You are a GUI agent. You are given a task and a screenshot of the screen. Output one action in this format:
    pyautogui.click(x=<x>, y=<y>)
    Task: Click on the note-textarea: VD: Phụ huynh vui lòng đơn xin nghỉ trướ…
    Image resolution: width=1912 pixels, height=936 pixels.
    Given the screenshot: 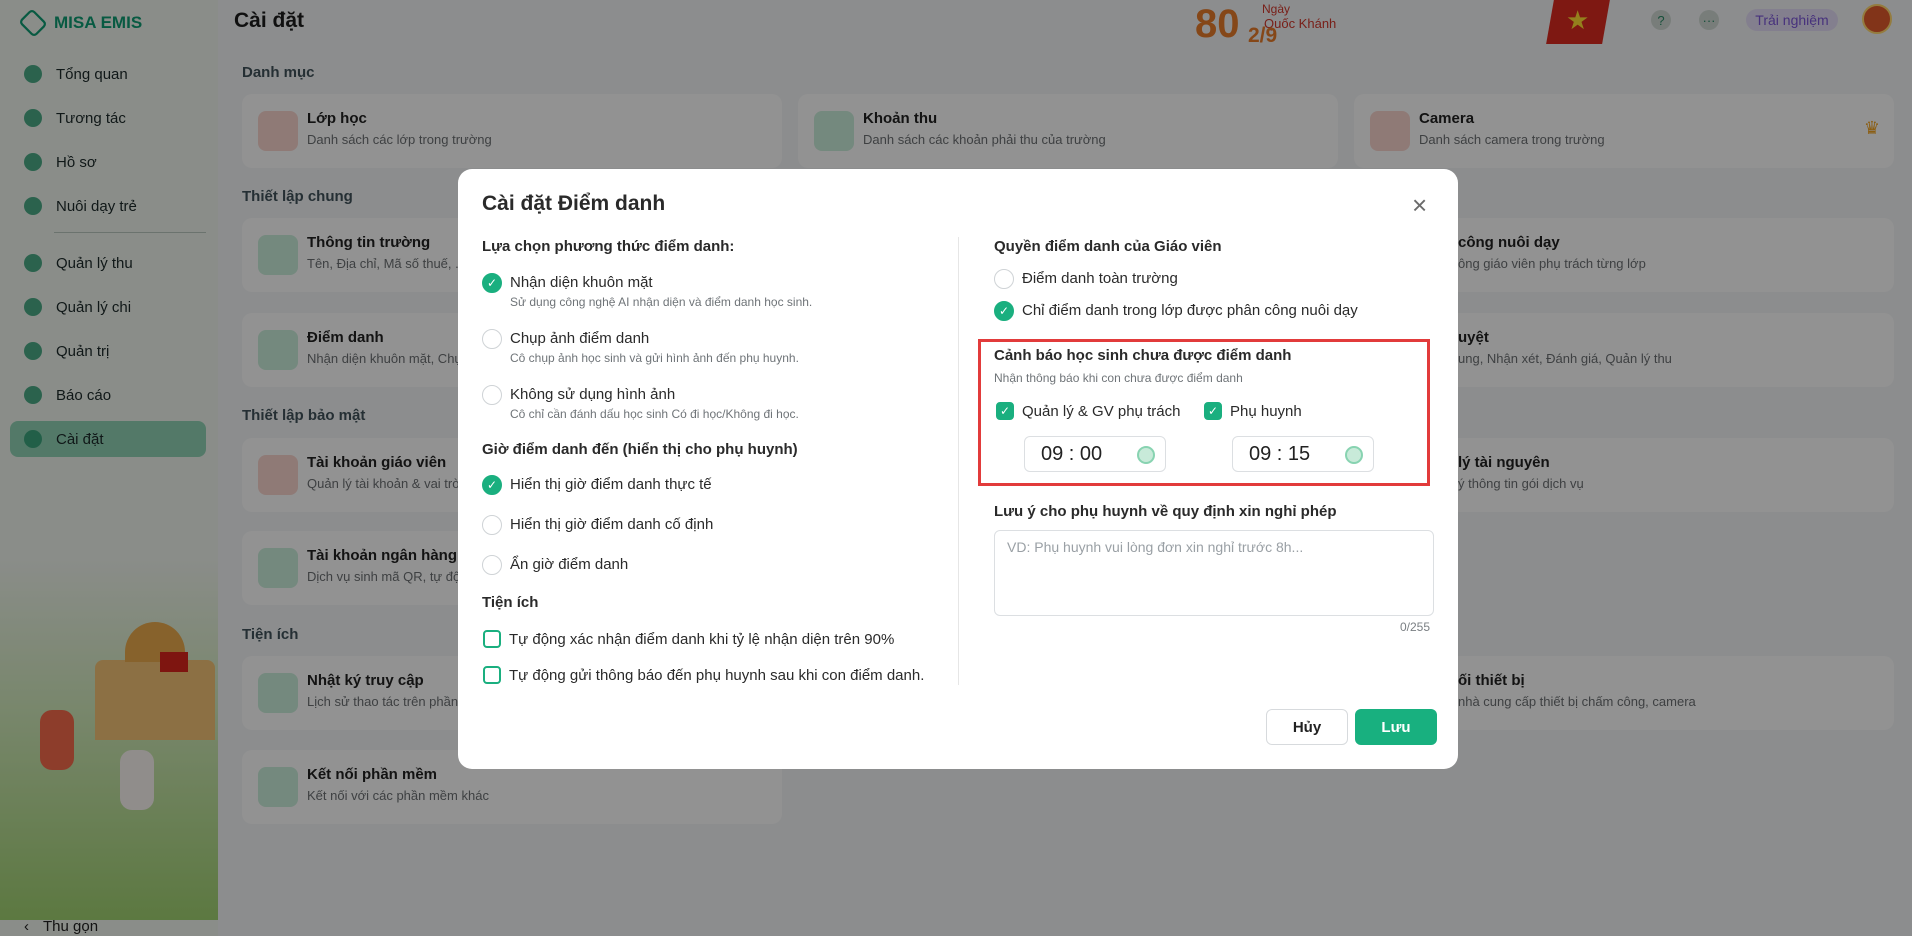 What is the action you would take?
    pyautogui.click(x=1214, y=573)
    